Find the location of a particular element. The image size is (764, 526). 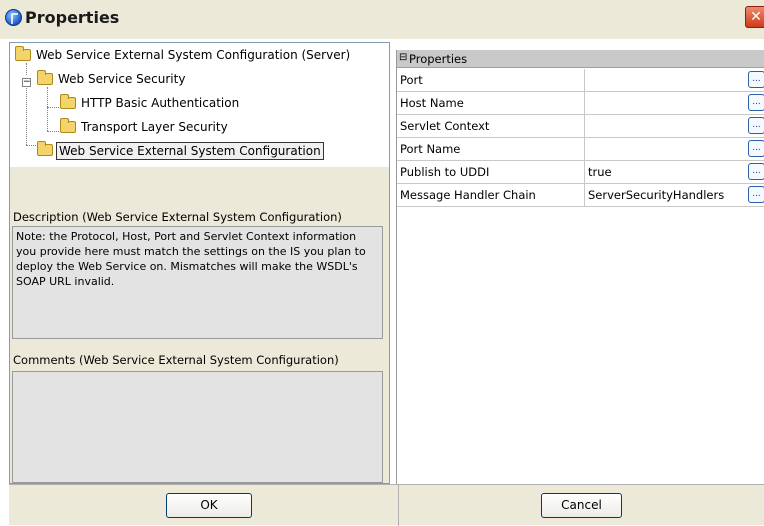

property-value: ServerSecurityHandlers is located at coordinates (656, 195).